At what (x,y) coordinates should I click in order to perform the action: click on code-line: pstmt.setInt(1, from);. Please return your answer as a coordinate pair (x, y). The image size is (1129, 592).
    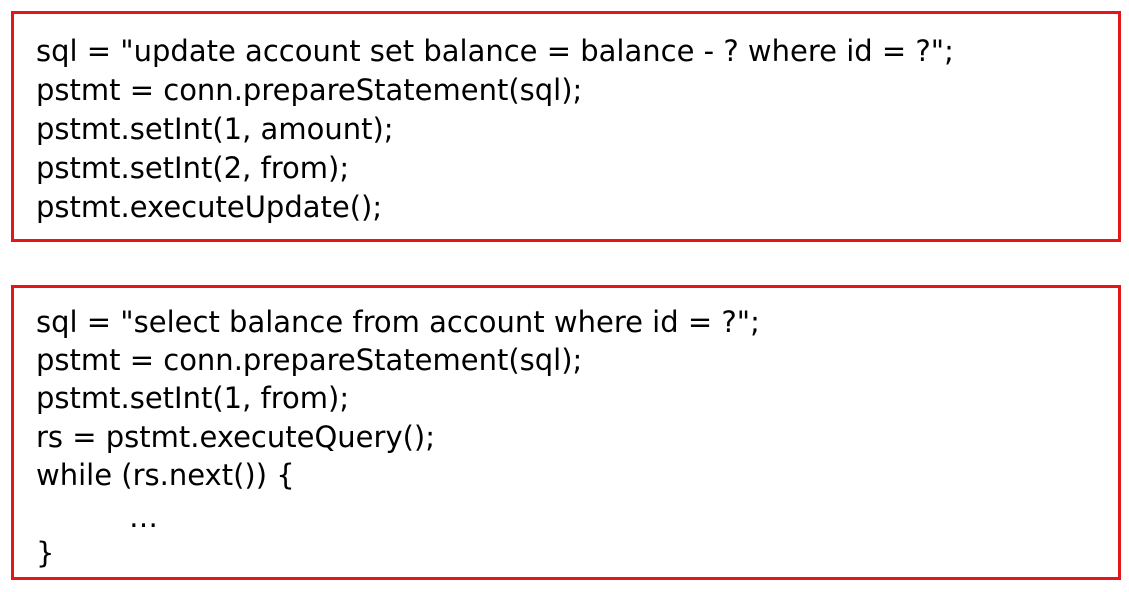
    Looking at the image, I should click on (193, 398).